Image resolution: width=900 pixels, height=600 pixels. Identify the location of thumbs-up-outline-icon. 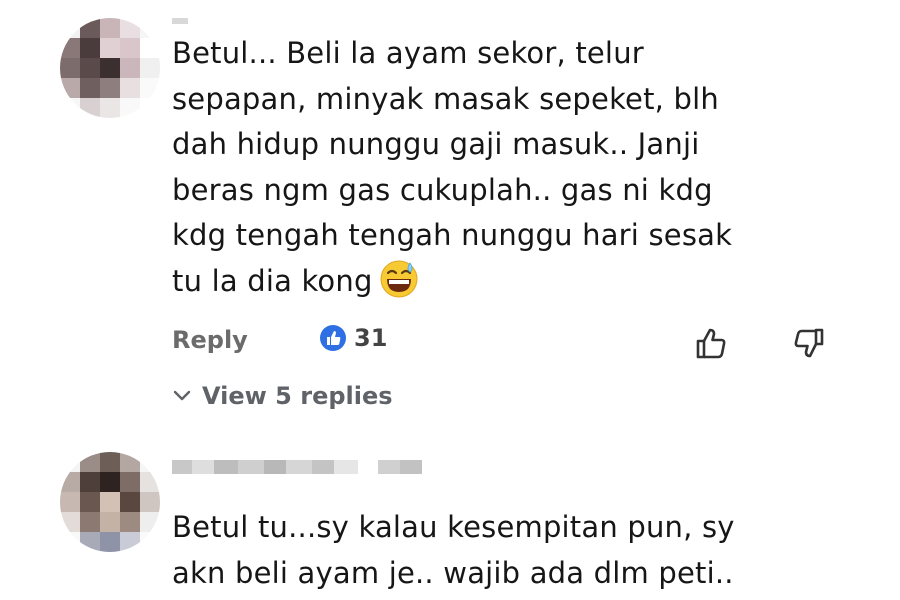
(711, 343).